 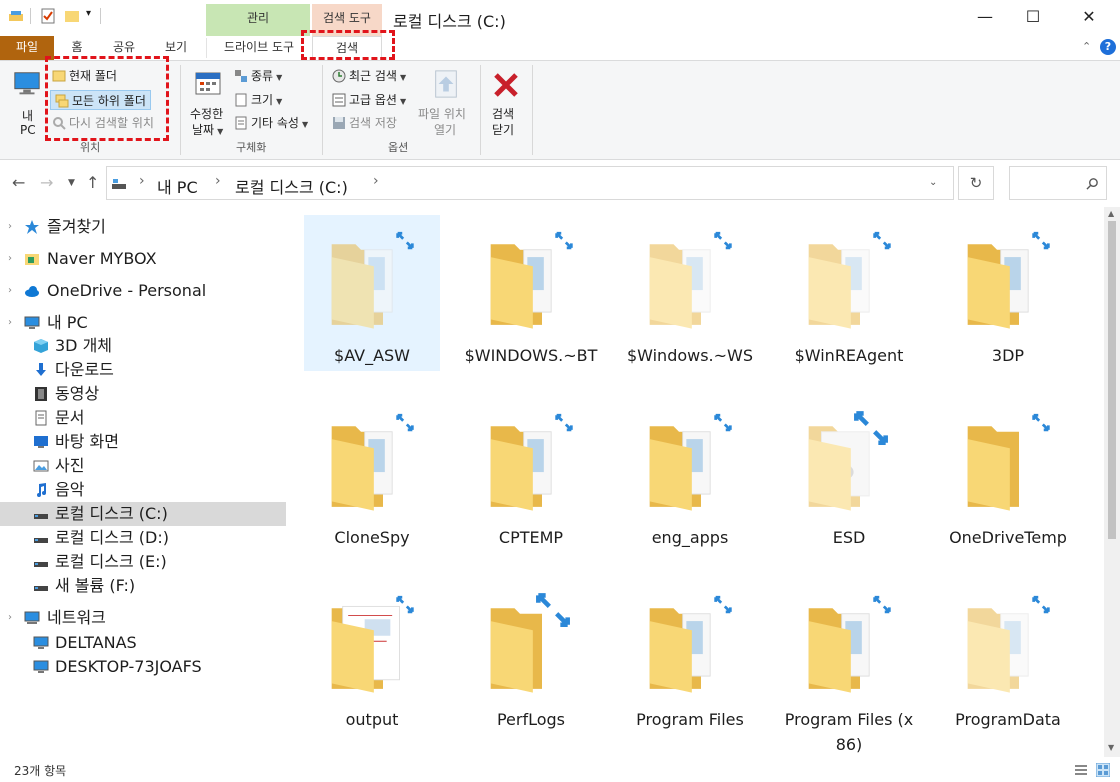 I want to click on vertical-scrollbar: ▲ ▼, so click(x=1112, y=482).